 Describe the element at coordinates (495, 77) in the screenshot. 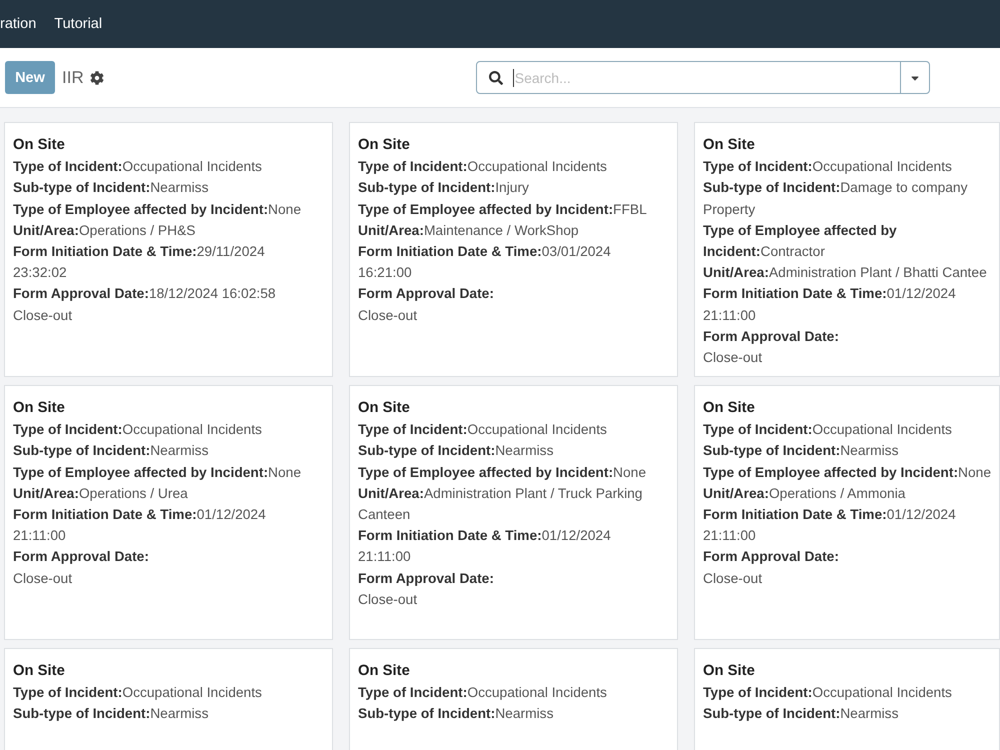

I see `search-icon` at that location.